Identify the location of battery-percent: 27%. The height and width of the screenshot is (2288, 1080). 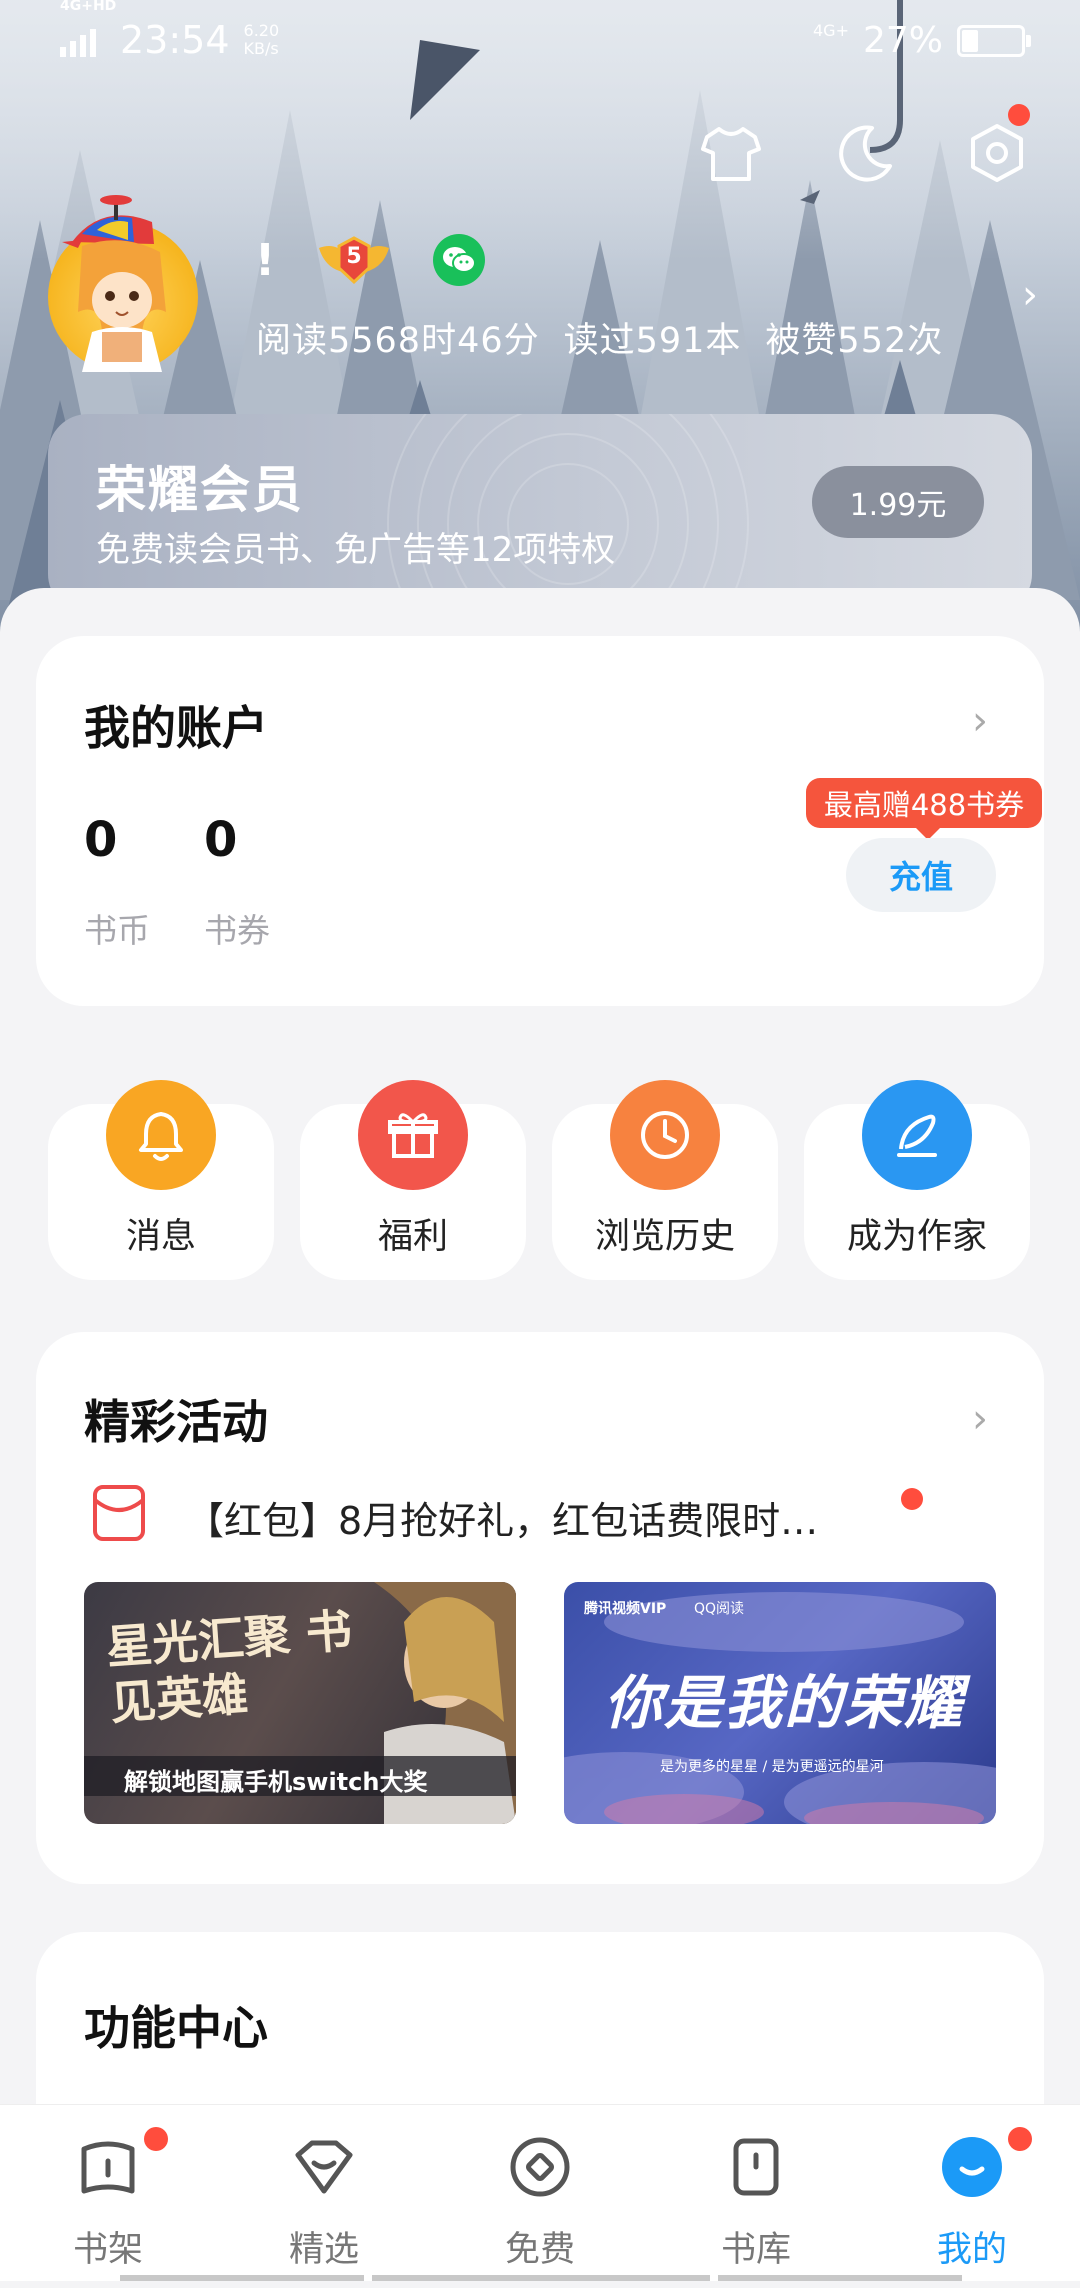
(902, 40).